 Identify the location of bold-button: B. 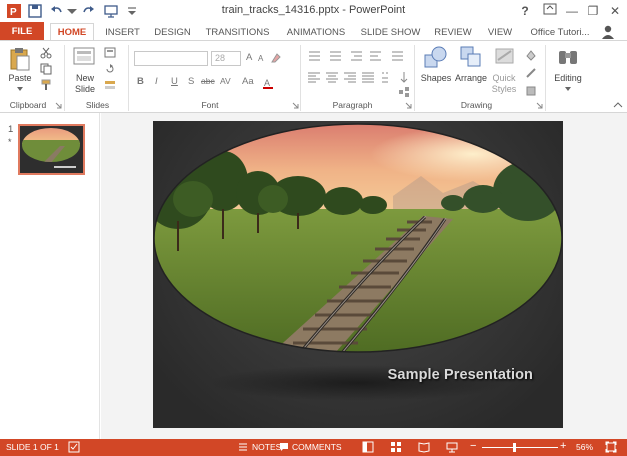
(140, 81).